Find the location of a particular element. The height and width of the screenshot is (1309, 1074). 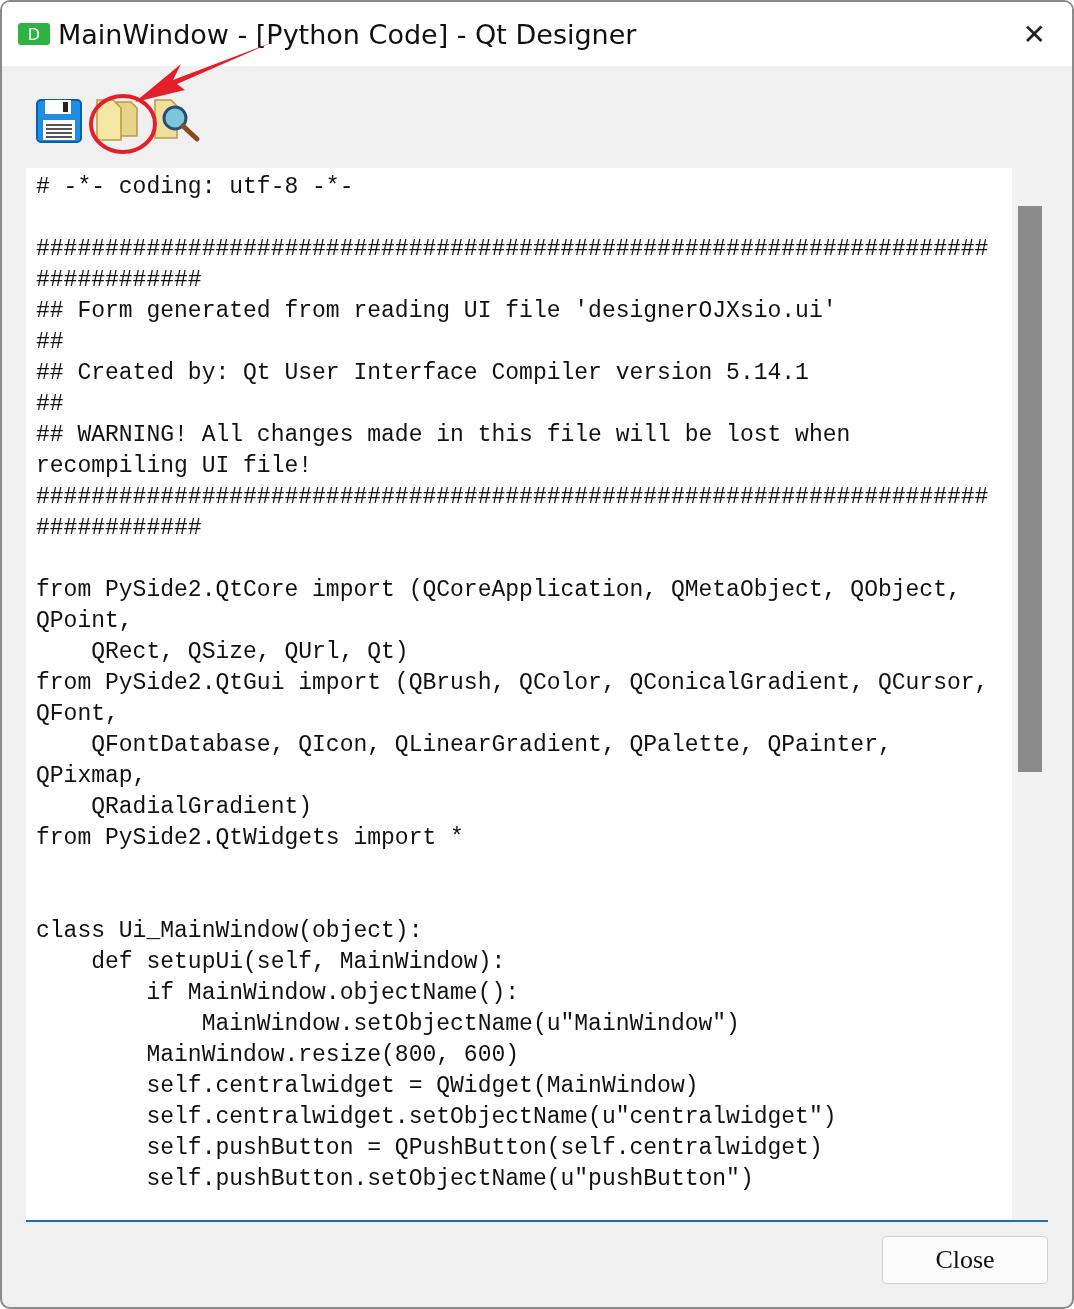

code-line: QFont, is located at coordinates (78, 714).